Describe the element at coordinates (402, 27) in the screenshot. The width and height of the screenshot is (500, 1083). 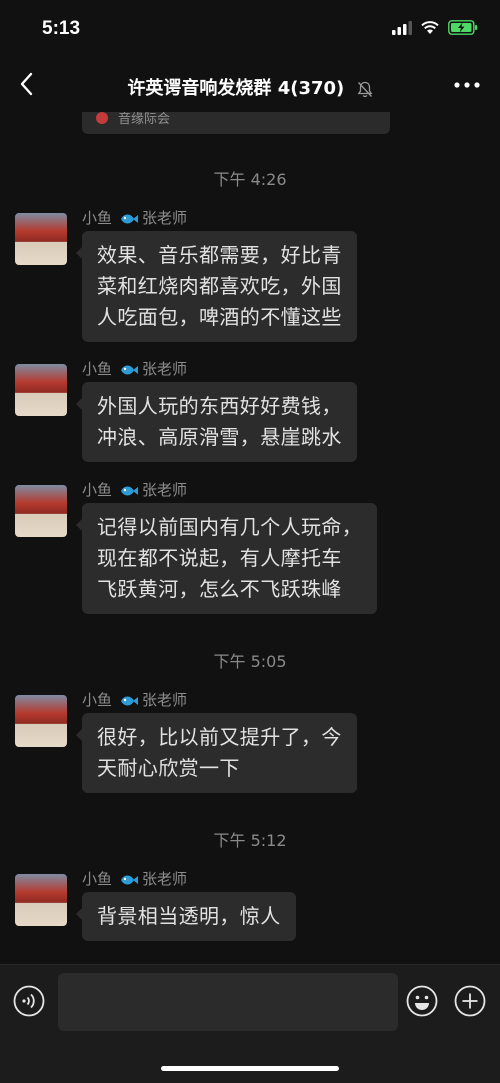
I see `signal-icon` at that location.